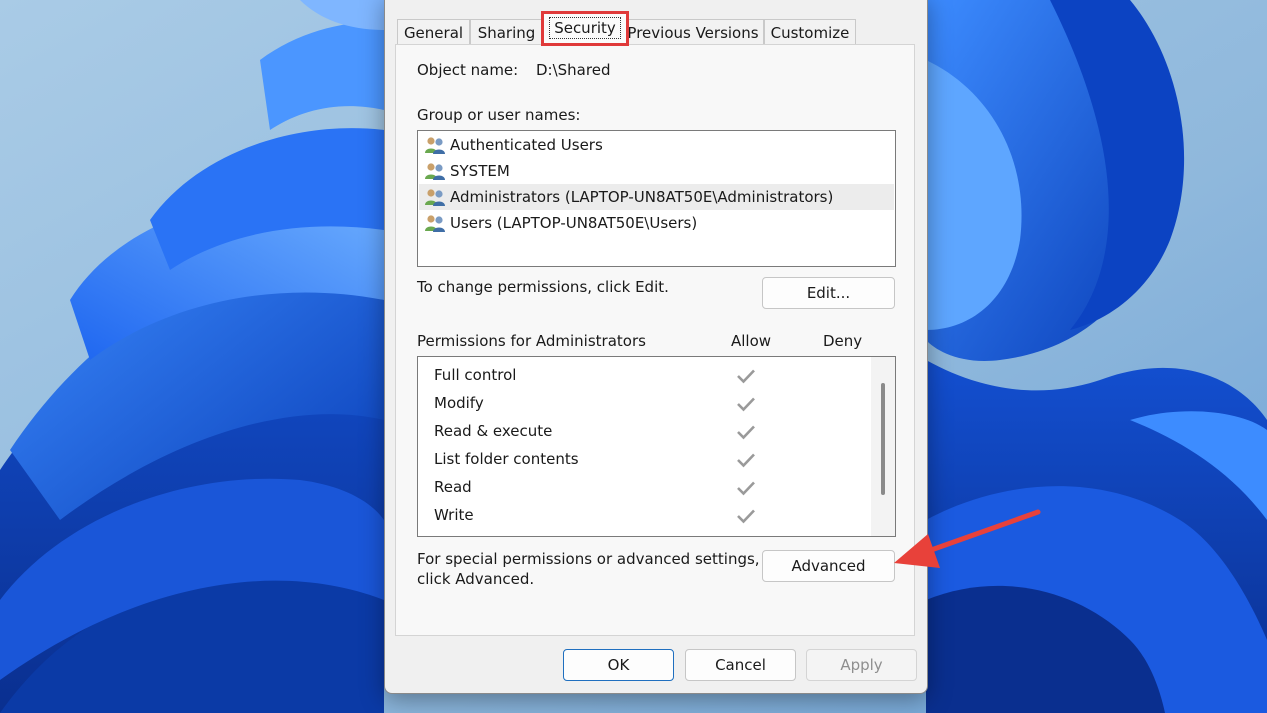 This screenshot has height=713, width=1267. Describe the element at coordinates (740, 665) in the screenshot. I see `cancel-button: Cancel` at that location.